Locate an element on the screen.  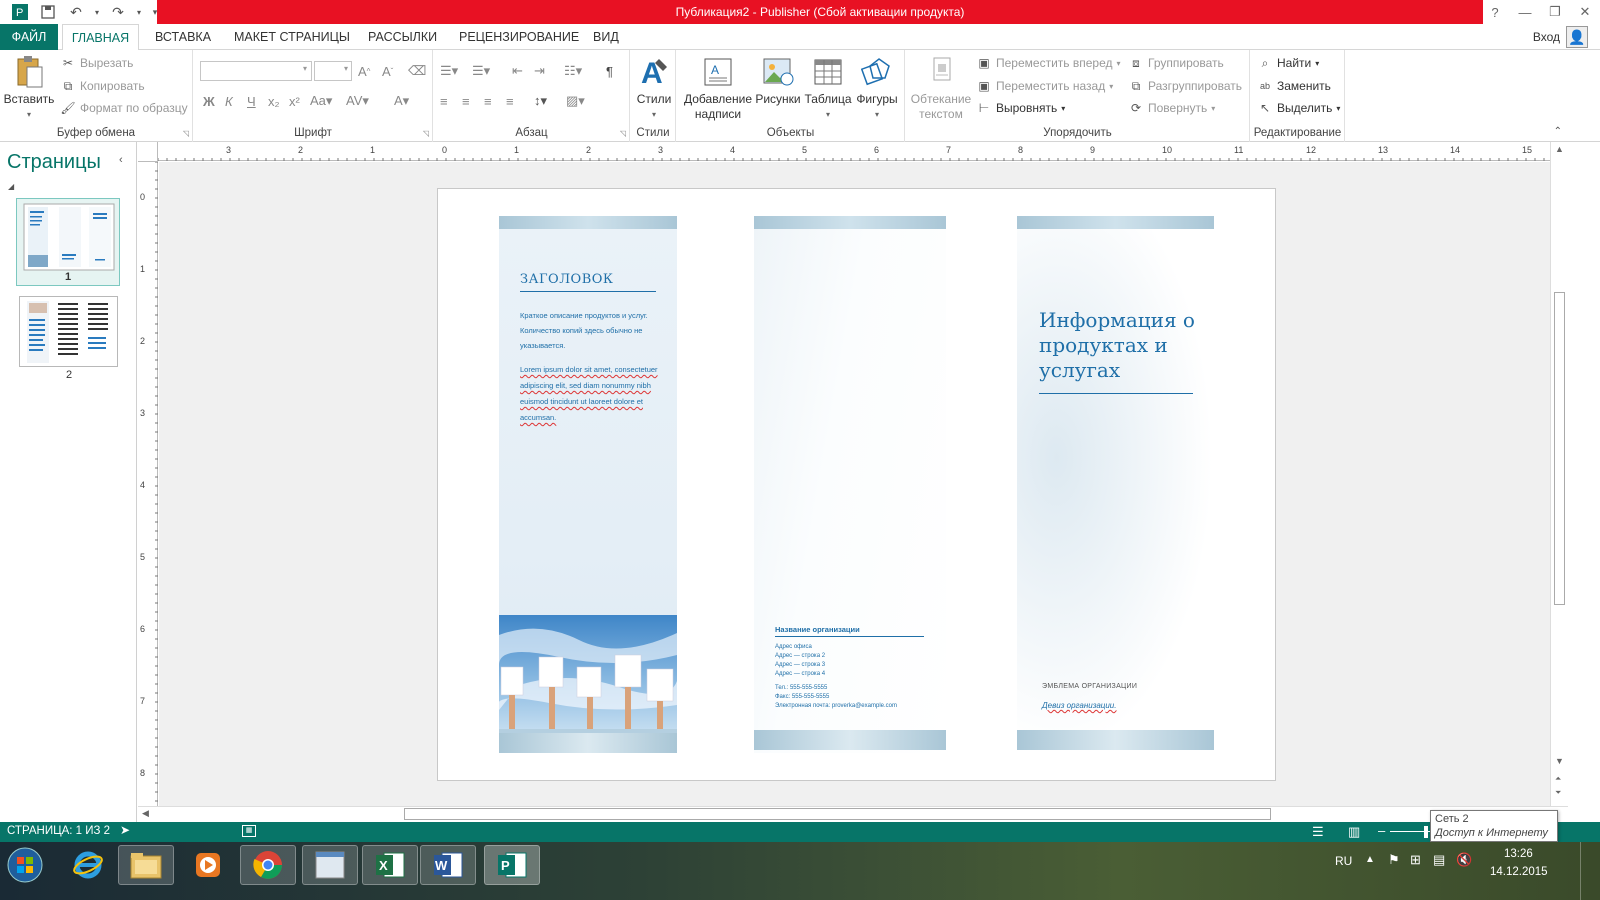
page-indicator: СТРАНИЦА: 1 ИЗ 2 is located at coordinates (58, 831).